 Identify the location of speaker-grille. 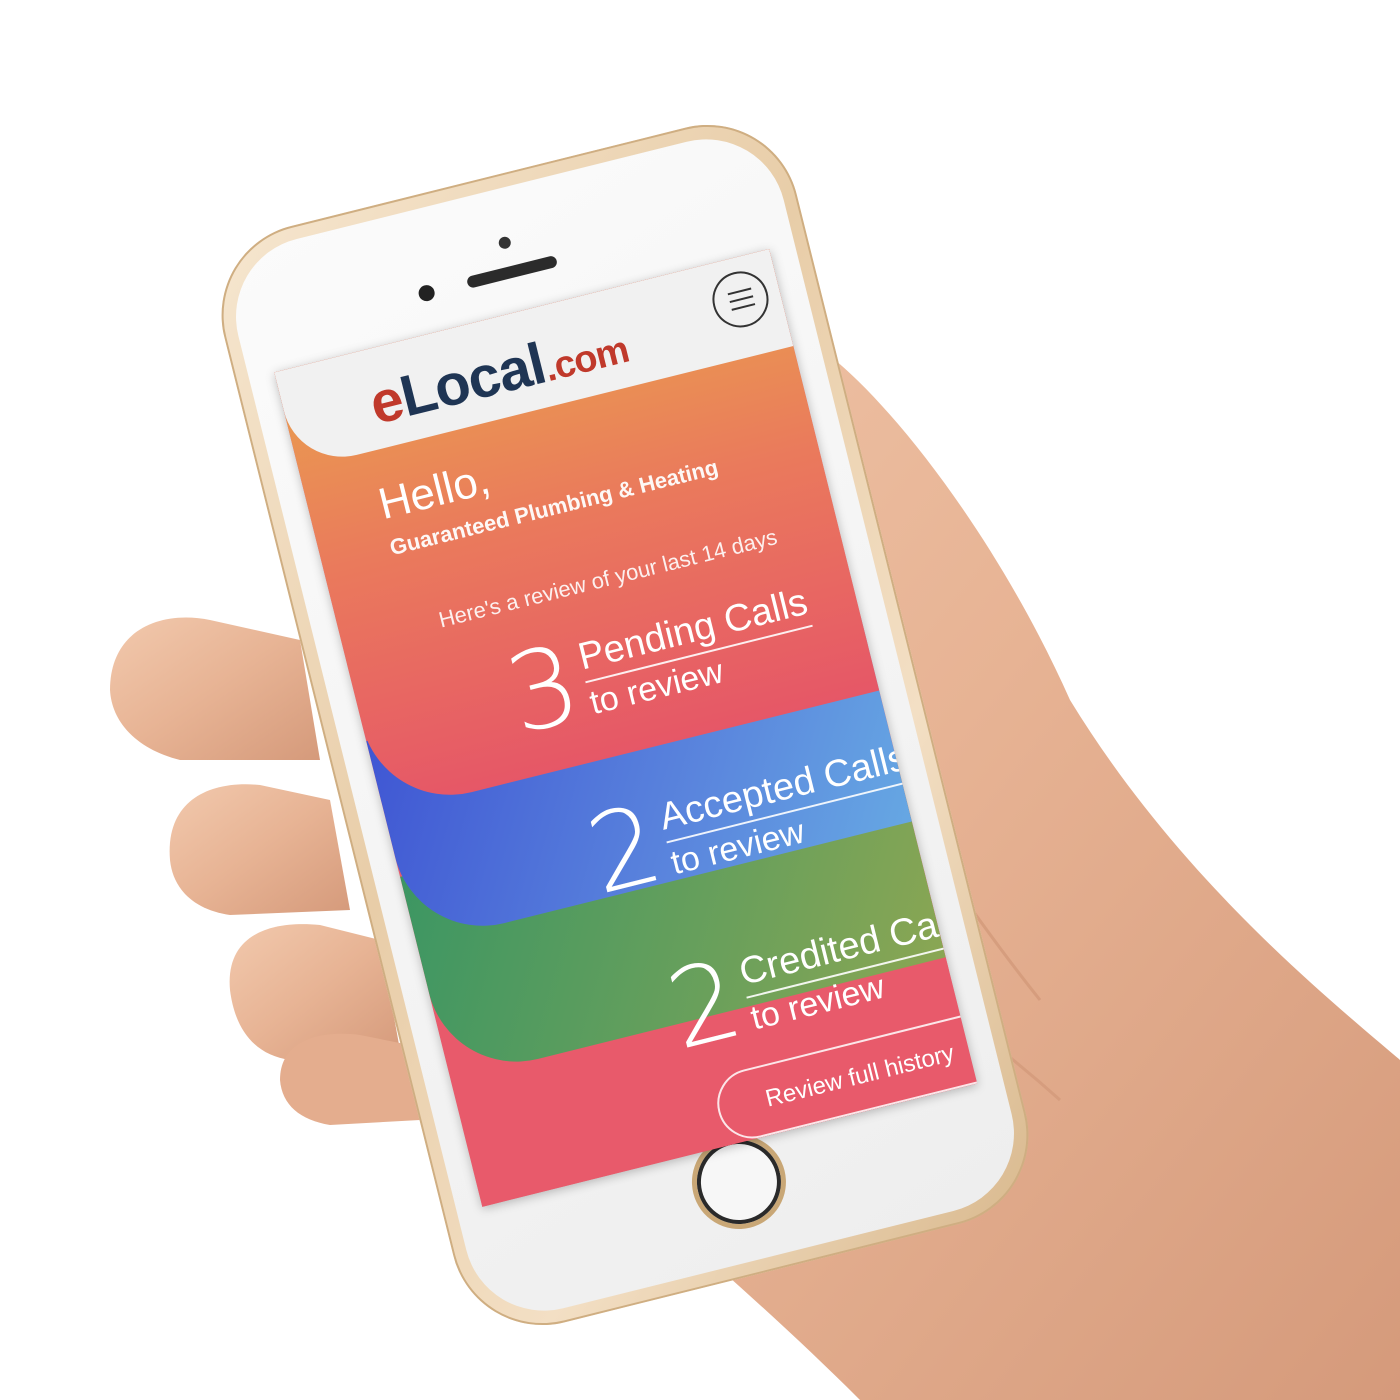
(512, 271).